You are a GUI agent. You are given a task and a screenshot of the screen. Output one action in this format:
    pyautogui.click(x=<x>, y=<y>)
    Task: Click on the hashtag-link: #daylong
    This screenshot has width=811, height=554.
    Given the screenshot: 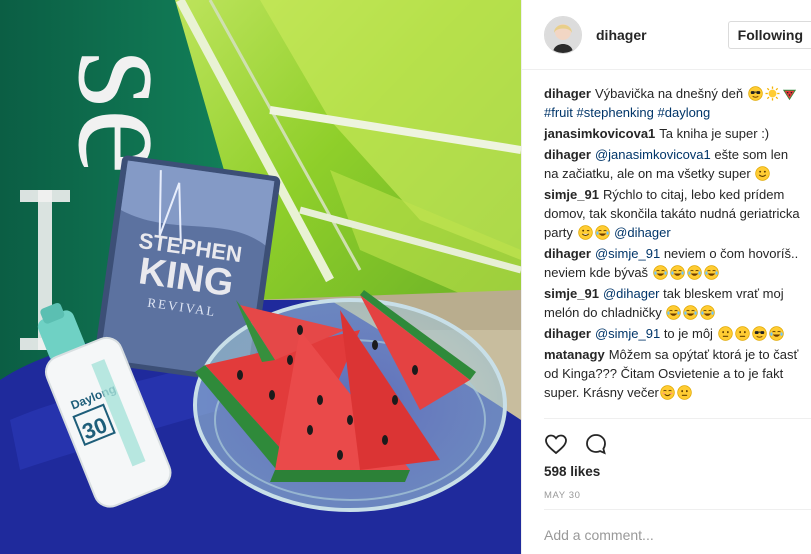 What is the action you would take?
    pyautogui.click(x=684, y=112)
    